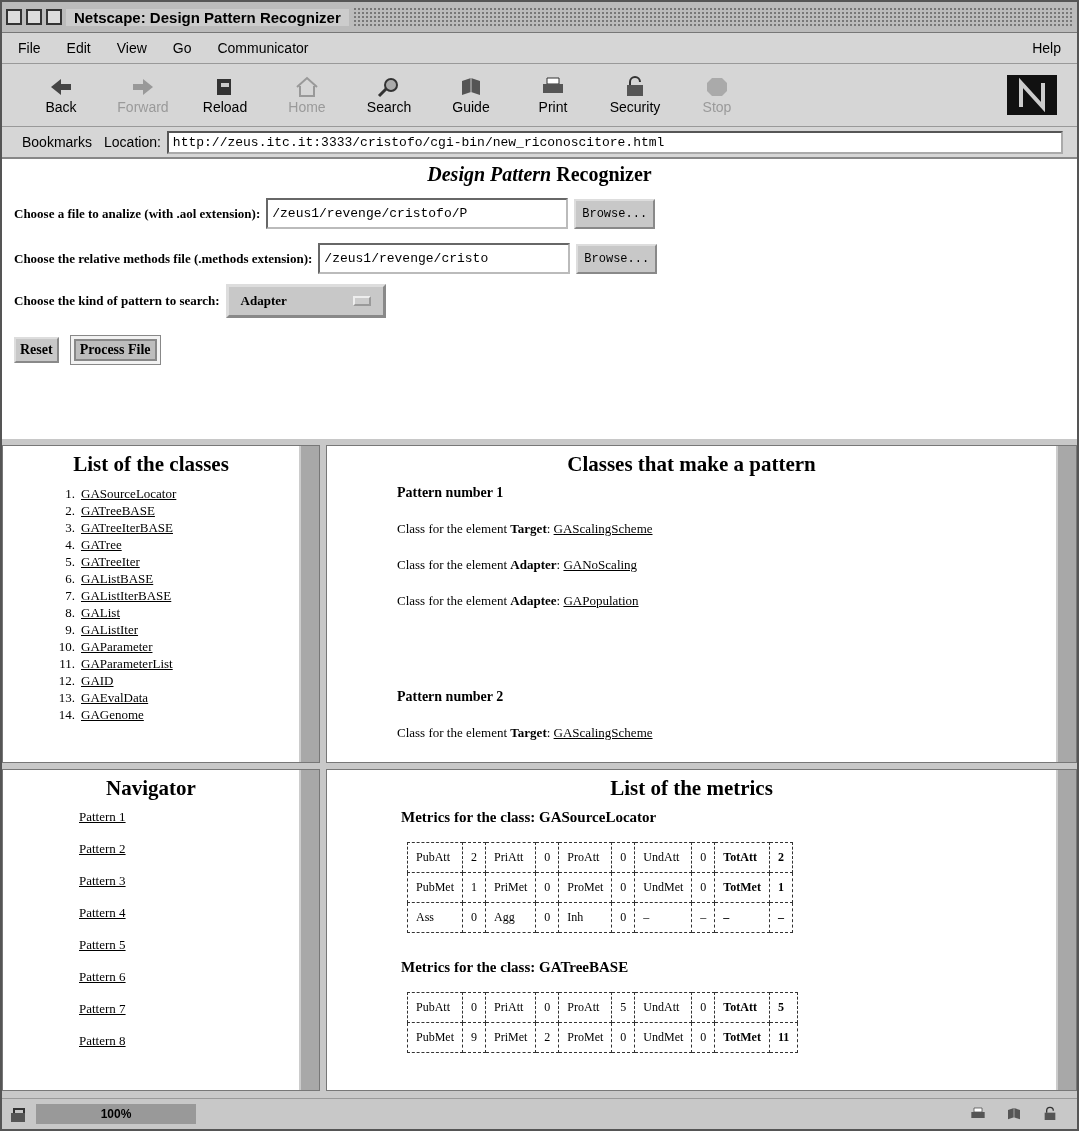  What do you see at coordinates (781, 887) in the screenshot?
I see `table-cell: 1` at bounding box center [781, 887].